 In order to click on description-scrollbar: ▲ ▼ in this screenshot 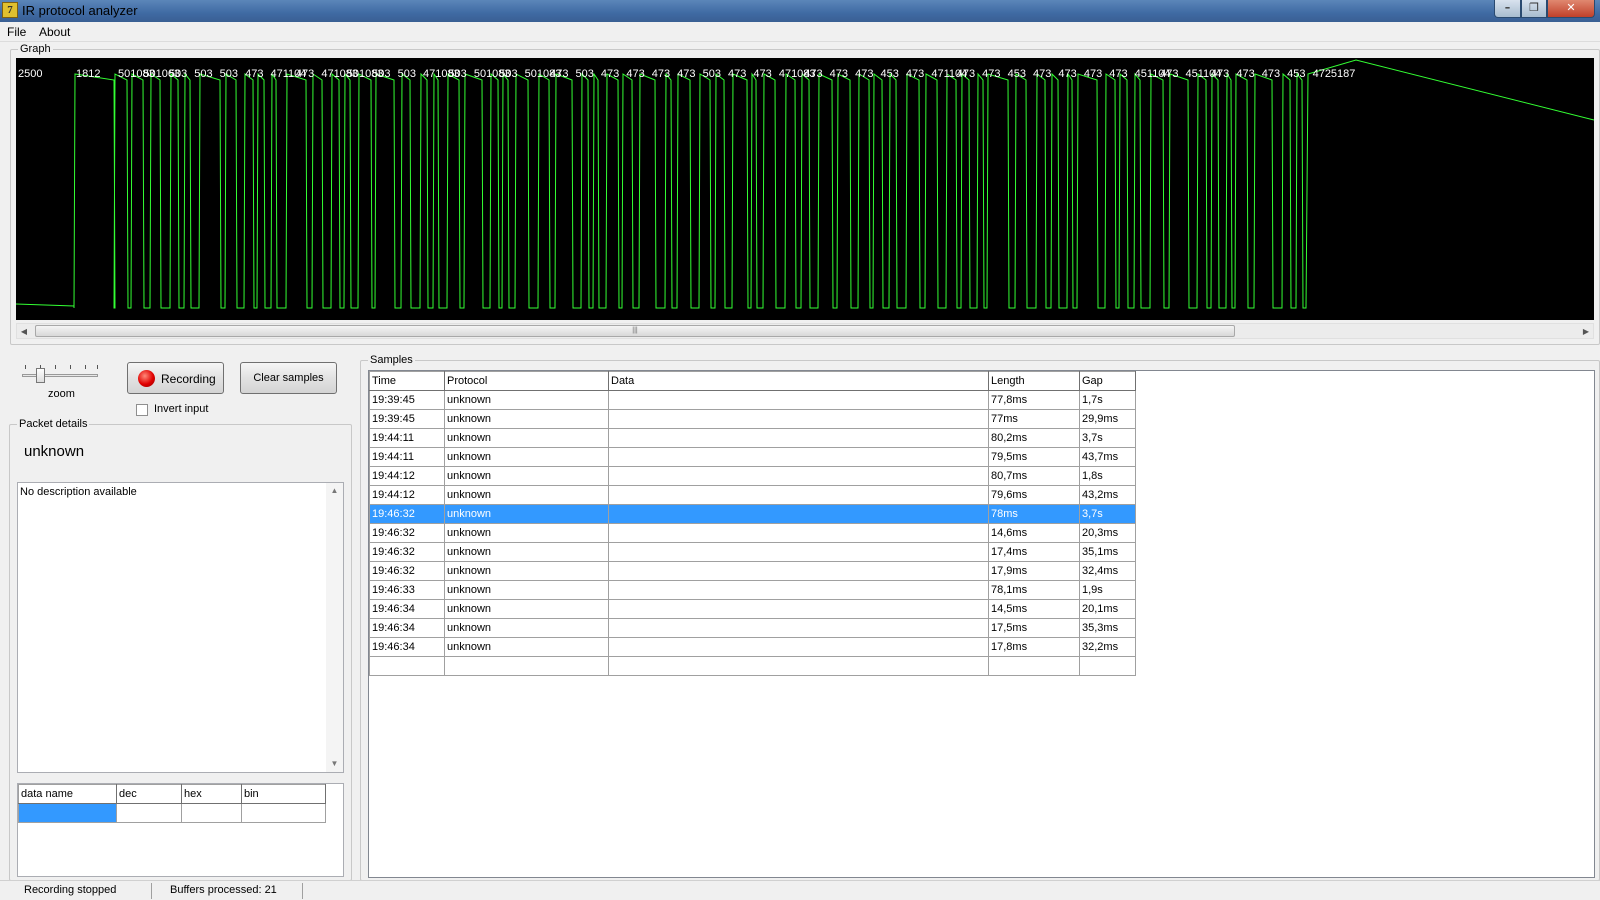, I will do `click(334, 627)`.